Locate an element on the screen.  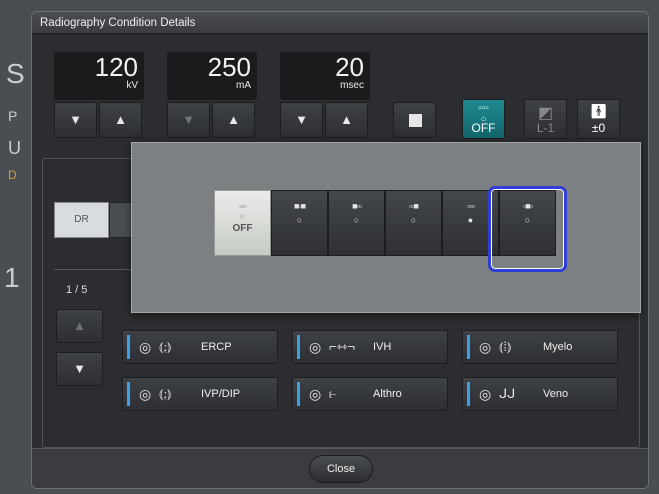
patient-size-label: ±0 is located at coordinates (598, 128).